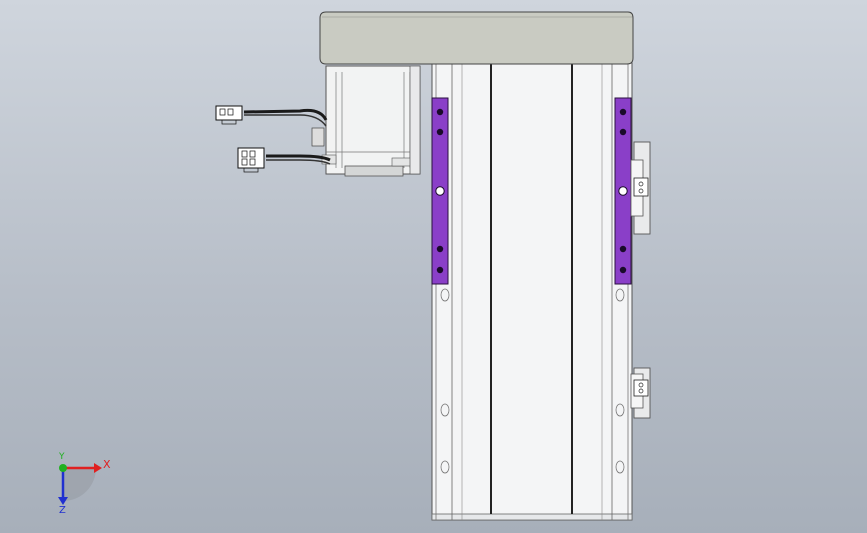 This screenshot has height=533, width=867. I want to click on y-axis-label: Y, so click(62, 457).